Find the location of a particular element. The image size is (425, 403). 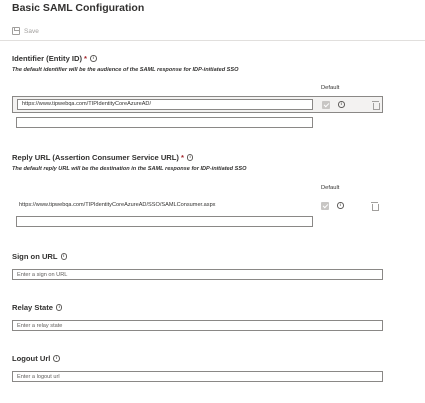

identifier-default-header: Default is located at coordinates (330, 88).